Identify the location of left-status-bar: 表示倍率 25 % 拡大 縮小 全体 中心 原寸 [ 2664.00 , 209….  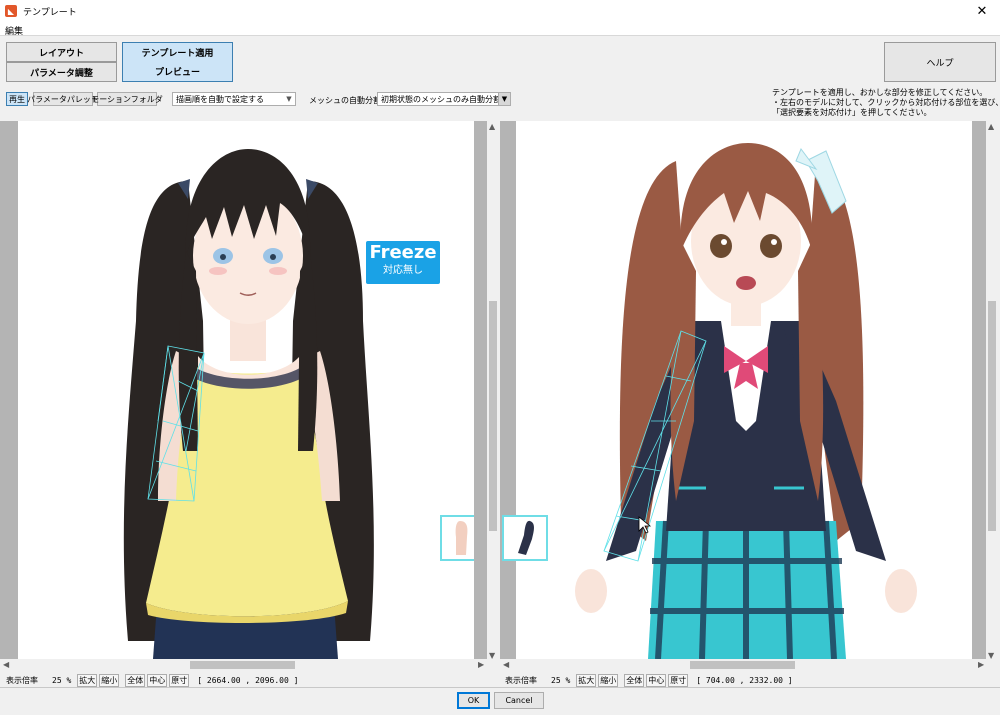
(152, 680).